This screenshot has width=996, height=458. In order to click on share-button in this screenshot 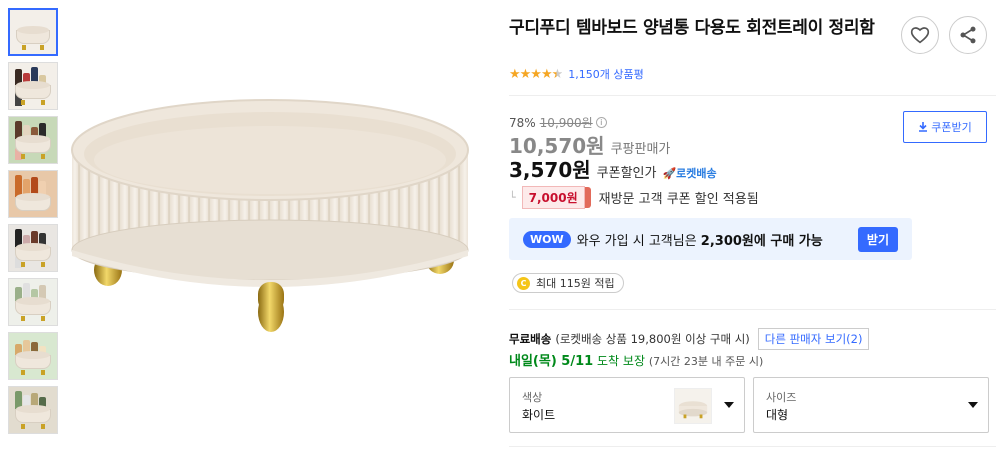, I will do `click(968, 35)`.